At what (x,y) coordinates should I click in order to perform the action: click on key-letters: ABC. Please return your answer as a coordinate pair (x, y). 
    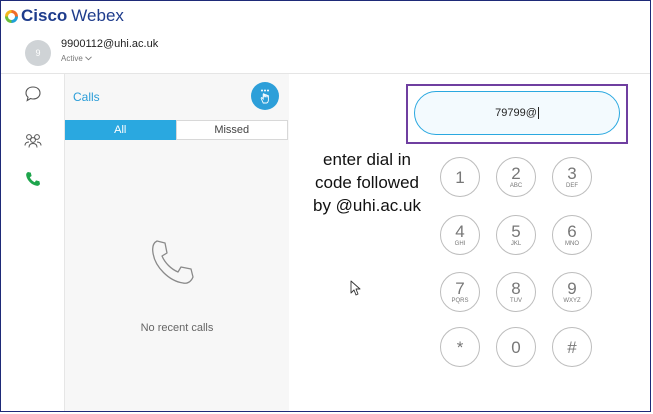
    Looking at the image, I should click on (516, 185).